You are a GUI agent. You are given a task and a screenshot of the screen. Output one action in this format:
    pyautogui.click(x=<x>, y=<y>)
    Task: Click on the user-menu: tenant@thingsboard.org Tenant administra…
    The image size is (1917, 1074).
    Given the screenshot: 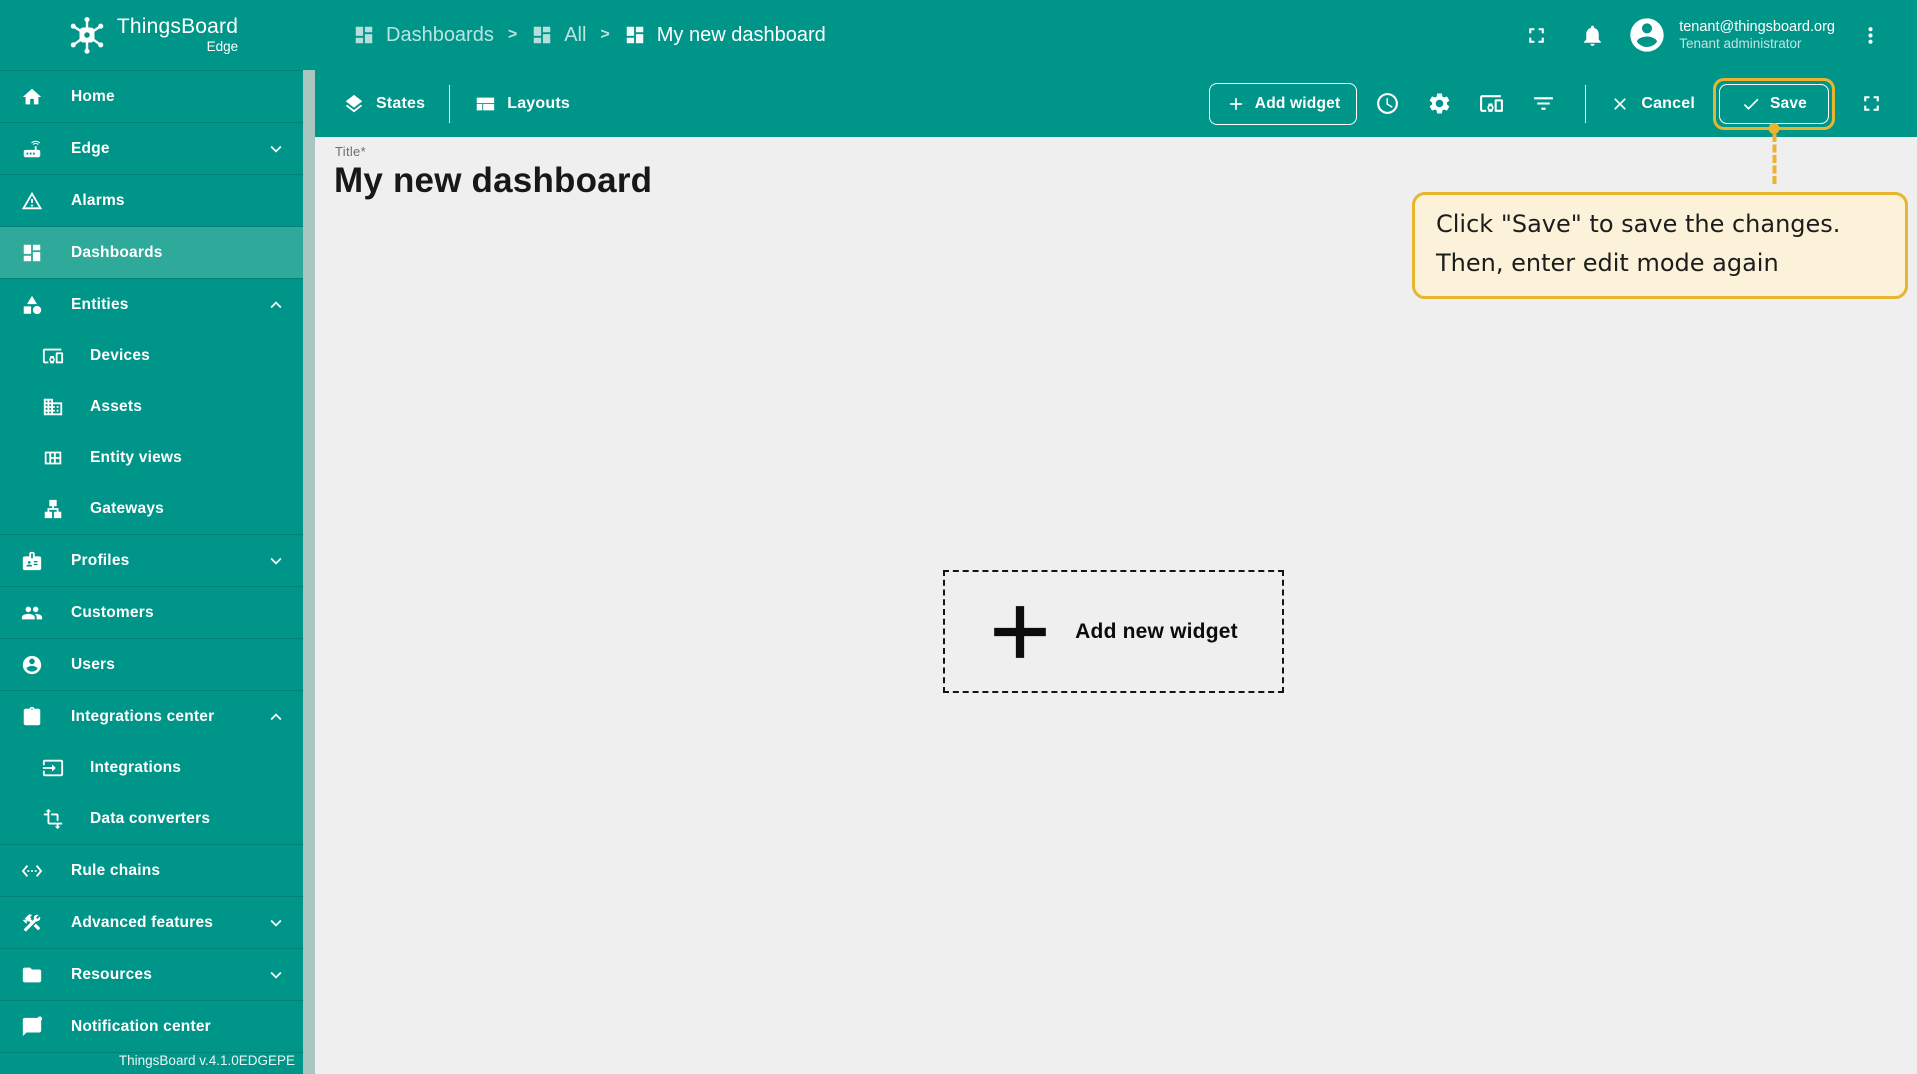 What is the action you would take?
    pyautogui.click(x=1757, y=35)
    